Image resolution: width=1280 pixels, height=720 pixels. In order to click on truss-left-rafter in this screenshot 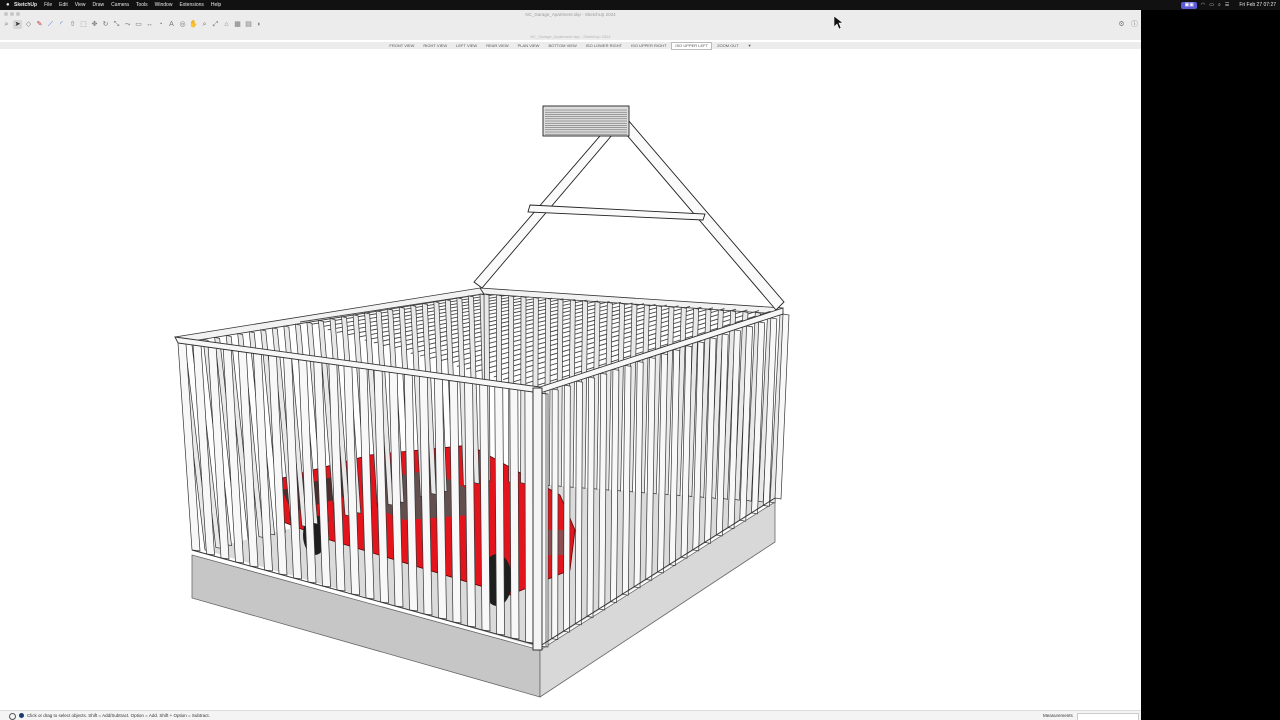, I will do `click(546, 205)`.